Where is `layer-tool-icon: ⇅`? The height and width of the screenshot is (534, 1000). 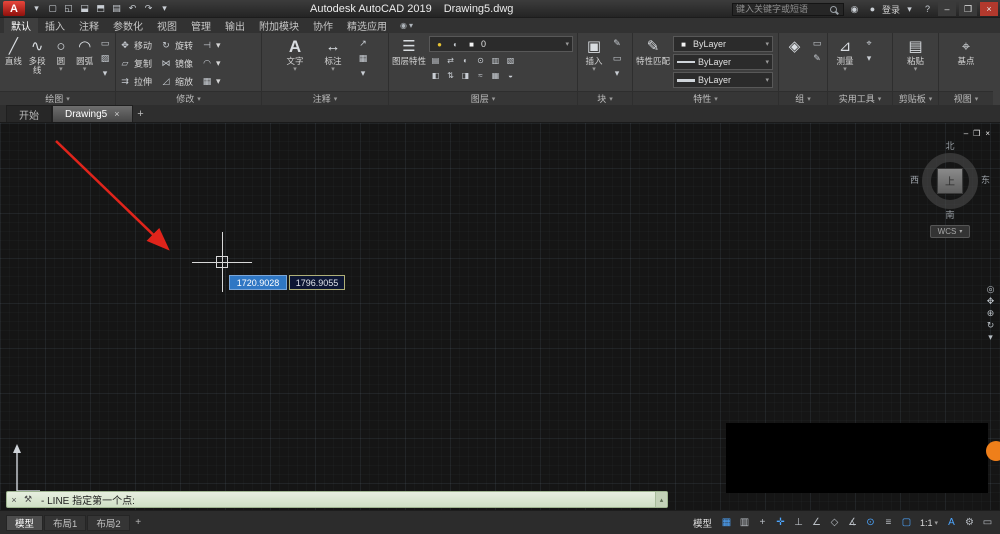
layer-tool-icon: ⇅ is located at coordinates (450, 75).